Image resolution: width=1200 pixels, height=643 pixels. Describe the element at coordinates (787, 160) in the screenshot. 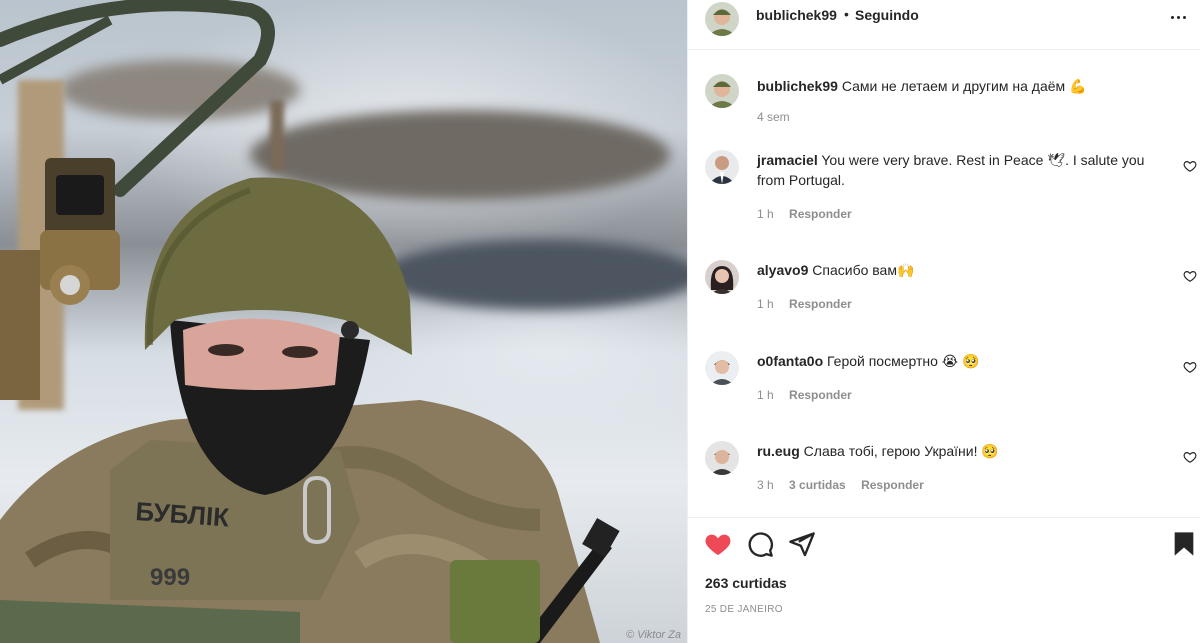

I see `comment-username: jramaciel` at that location.